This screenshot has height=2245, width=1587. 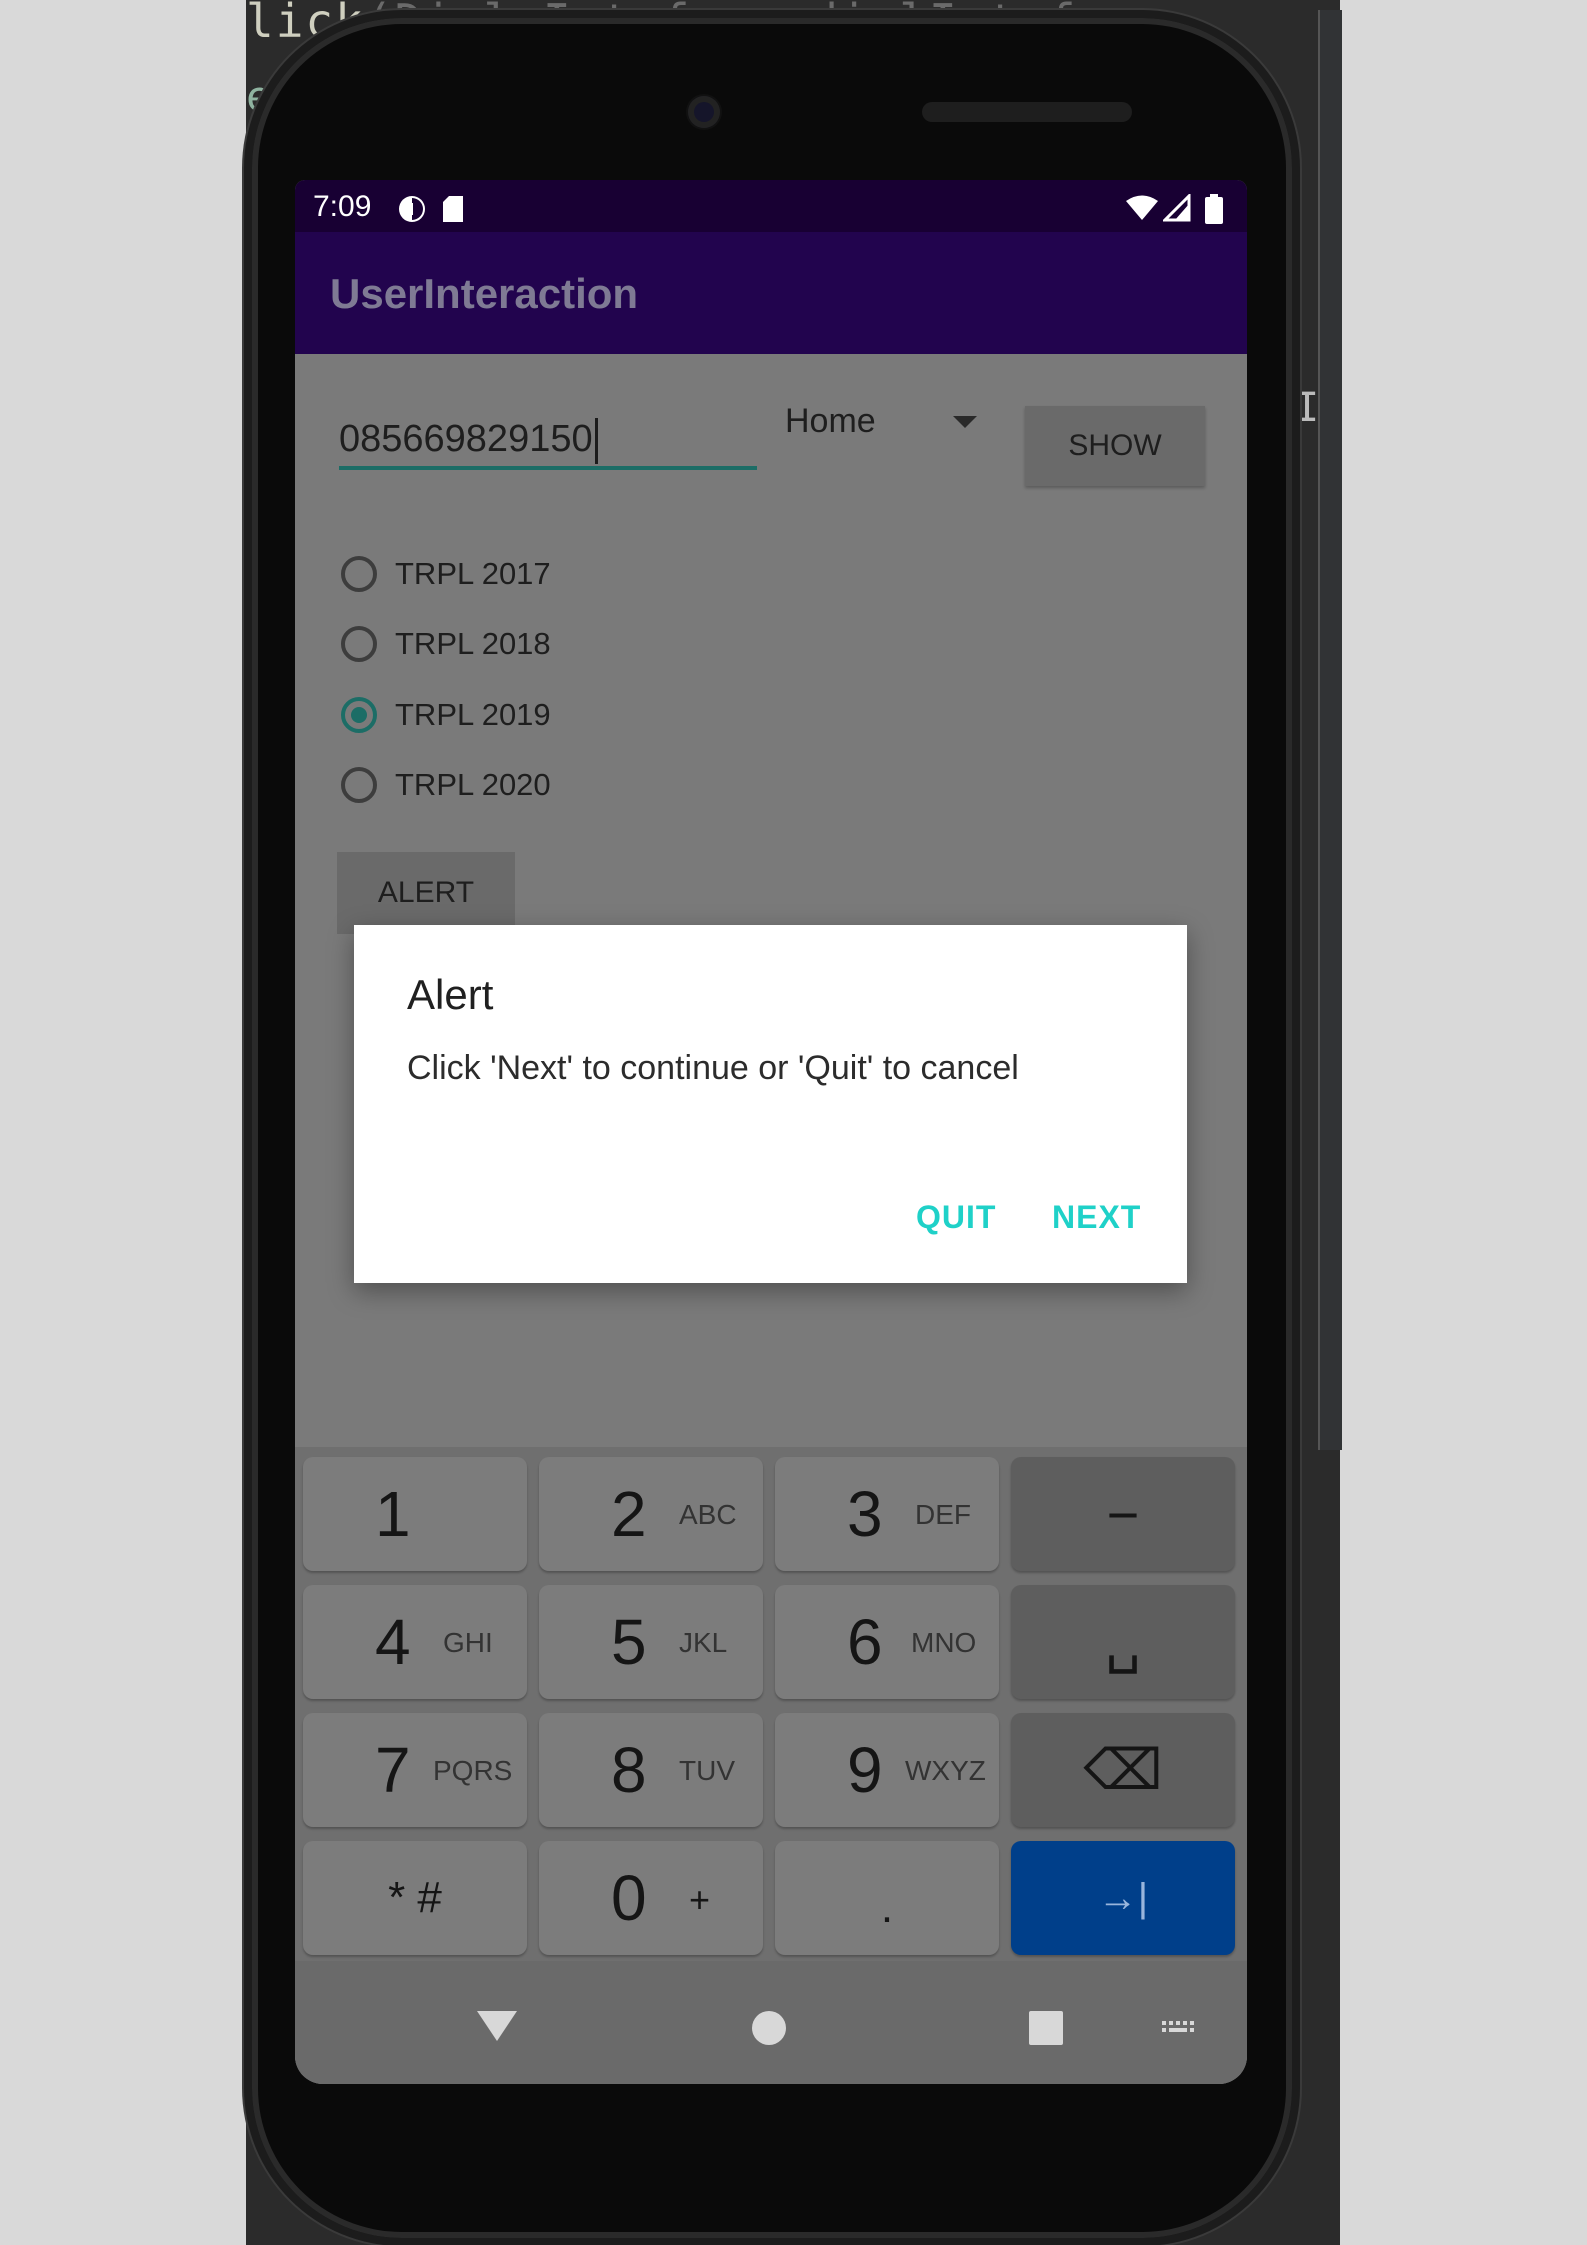 I want to click on data-saver-icon, so click(x=412, y=209).